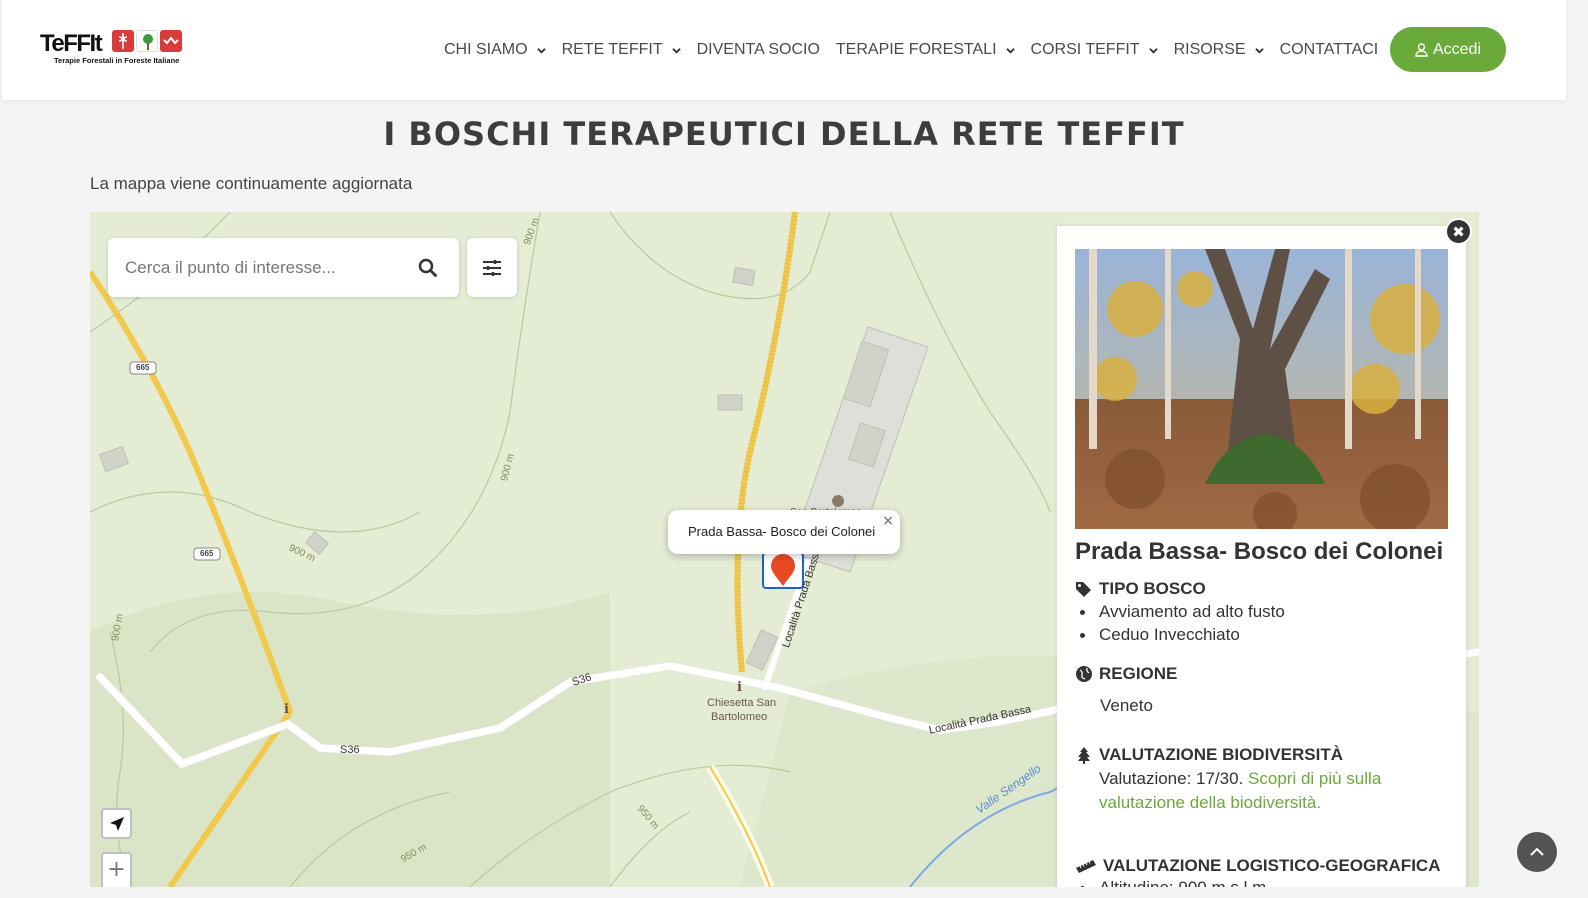 This screenshot has width=1588, height=898. Describe the element at coordinates (1272, 865) in the screenshot. I see `logistico-label: VALUTAZIONE LOGISTICO-GEOGRAFICA` at that location.